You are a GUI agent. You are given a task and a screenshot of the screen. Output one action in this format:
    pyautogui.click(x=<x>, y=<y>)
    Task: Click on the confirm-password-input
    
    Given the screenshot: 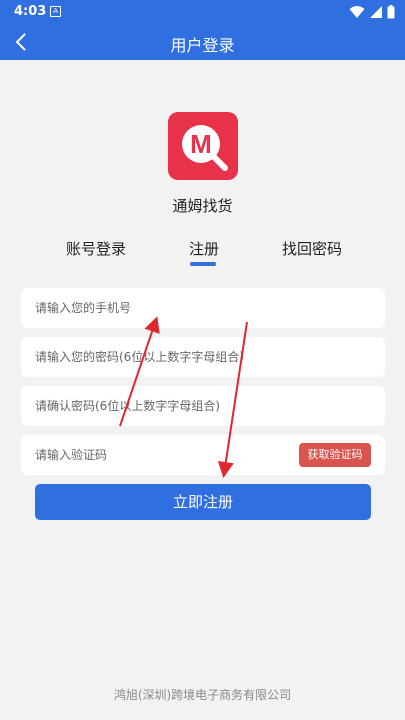 What is the action you would take?
    pyautogui.click(x=203, y=406)
    